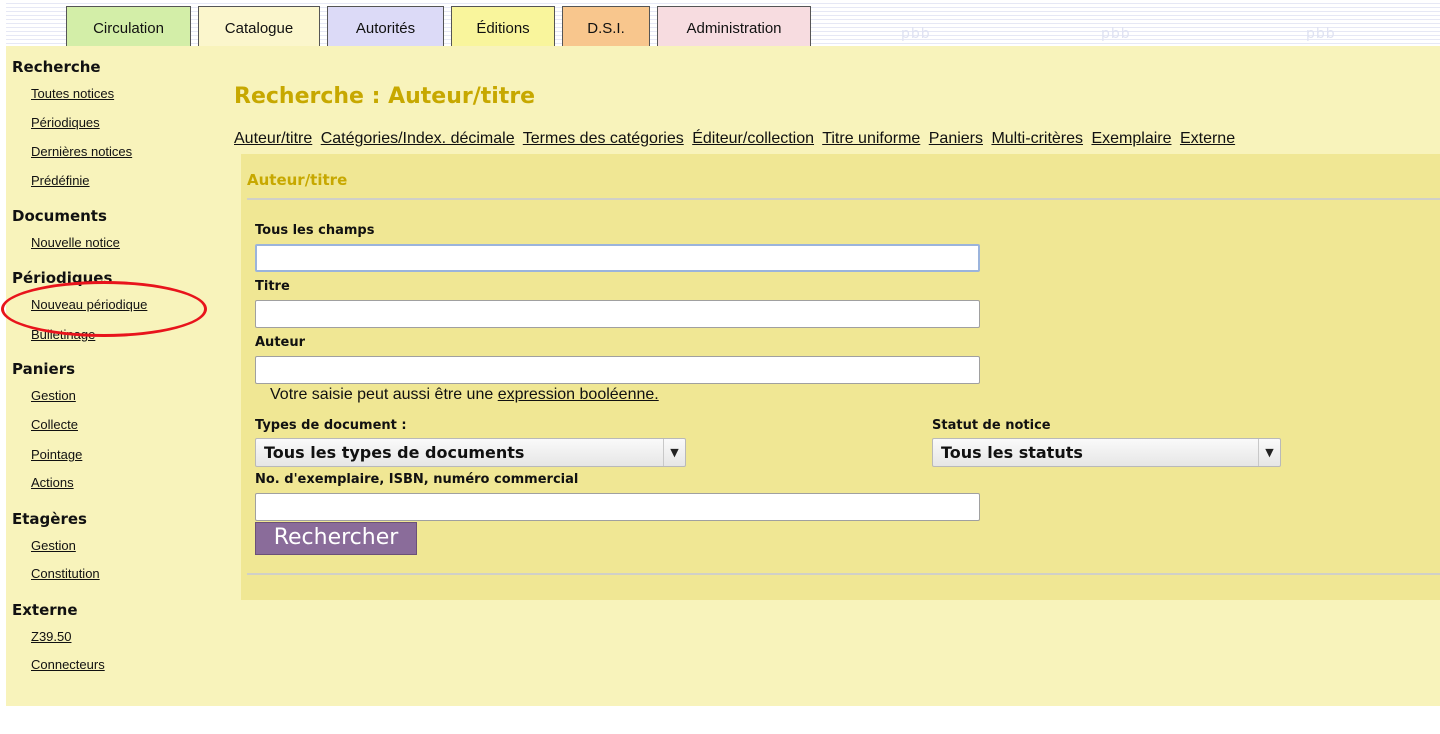 This screenshot has height=734, width=1440. What do you see at coordinates (617, 314) in the screenshot?
I see `title-input` at bounding box center [617, 314].